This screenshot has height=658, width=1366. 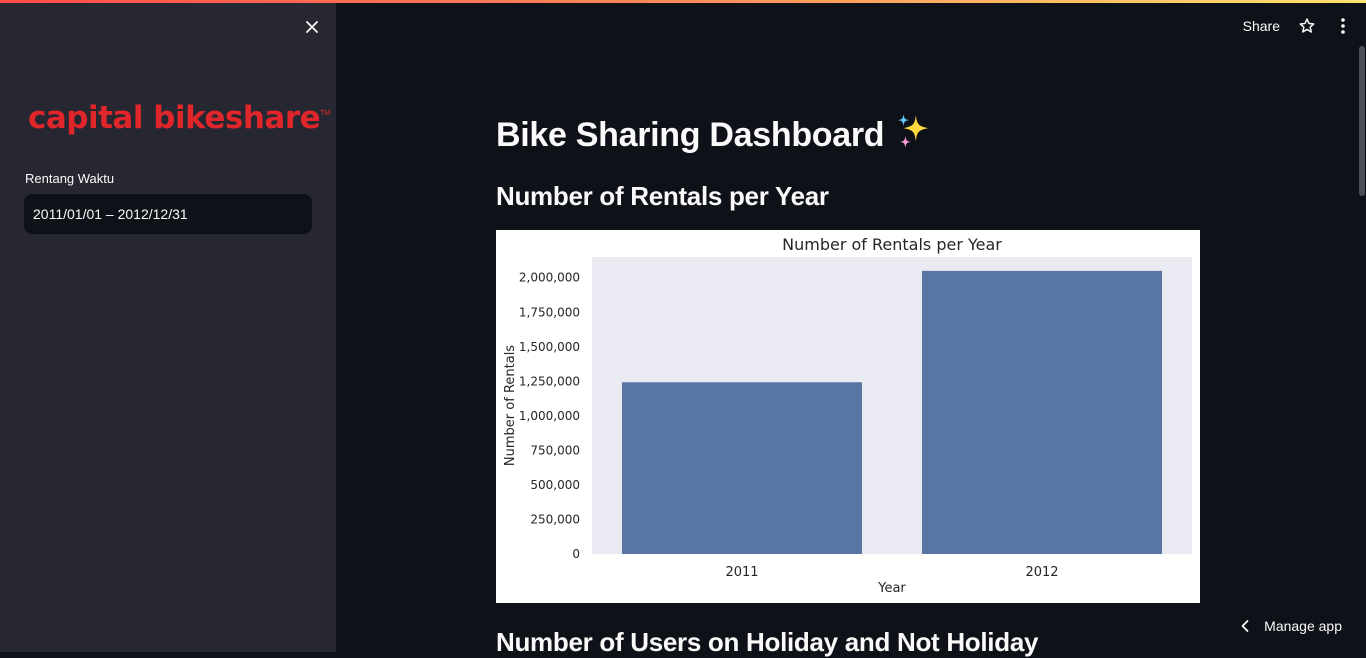 I want to click on page-title-text: Bike Sharing Dashboard, so click(x=690, y=135).